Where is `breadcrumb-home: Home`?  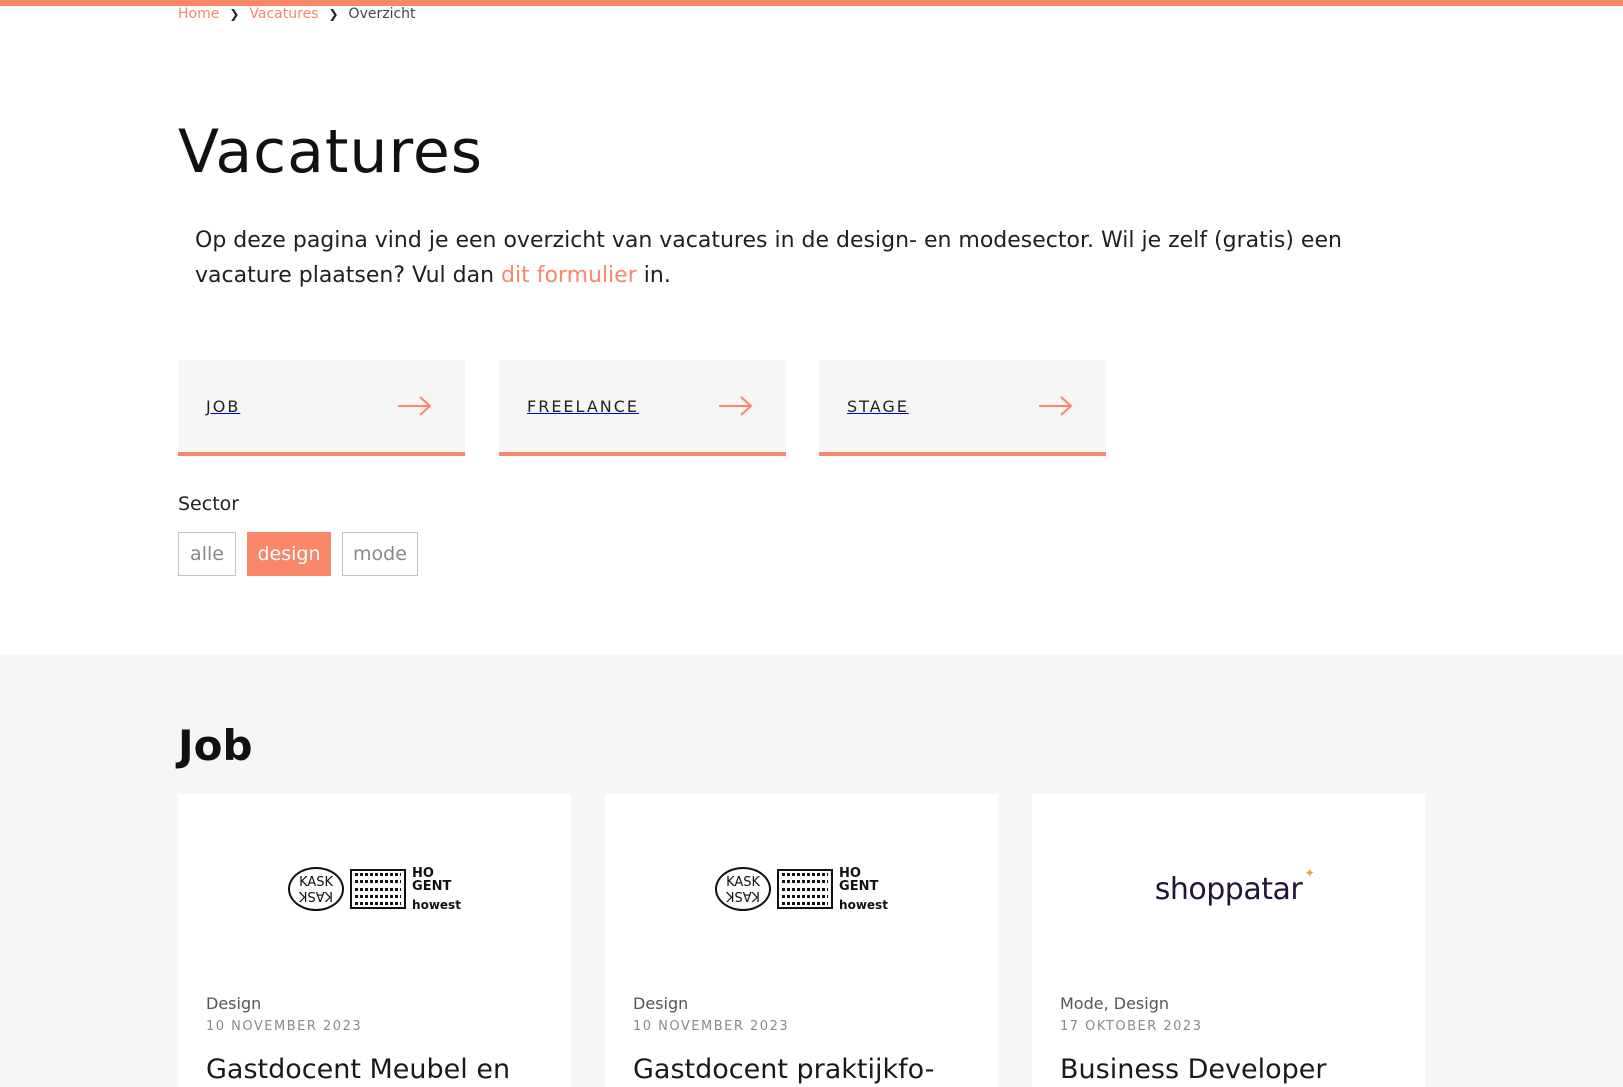 breadcrumb-home: Home is located at coordinates (198, 14).